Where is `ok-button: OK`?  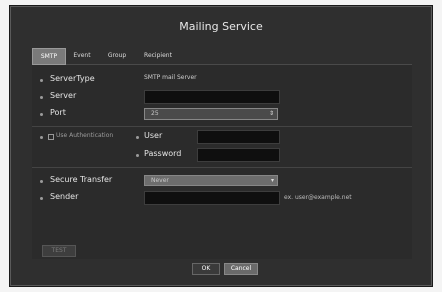 ok-button: OK is located at coordinates (206, 269).